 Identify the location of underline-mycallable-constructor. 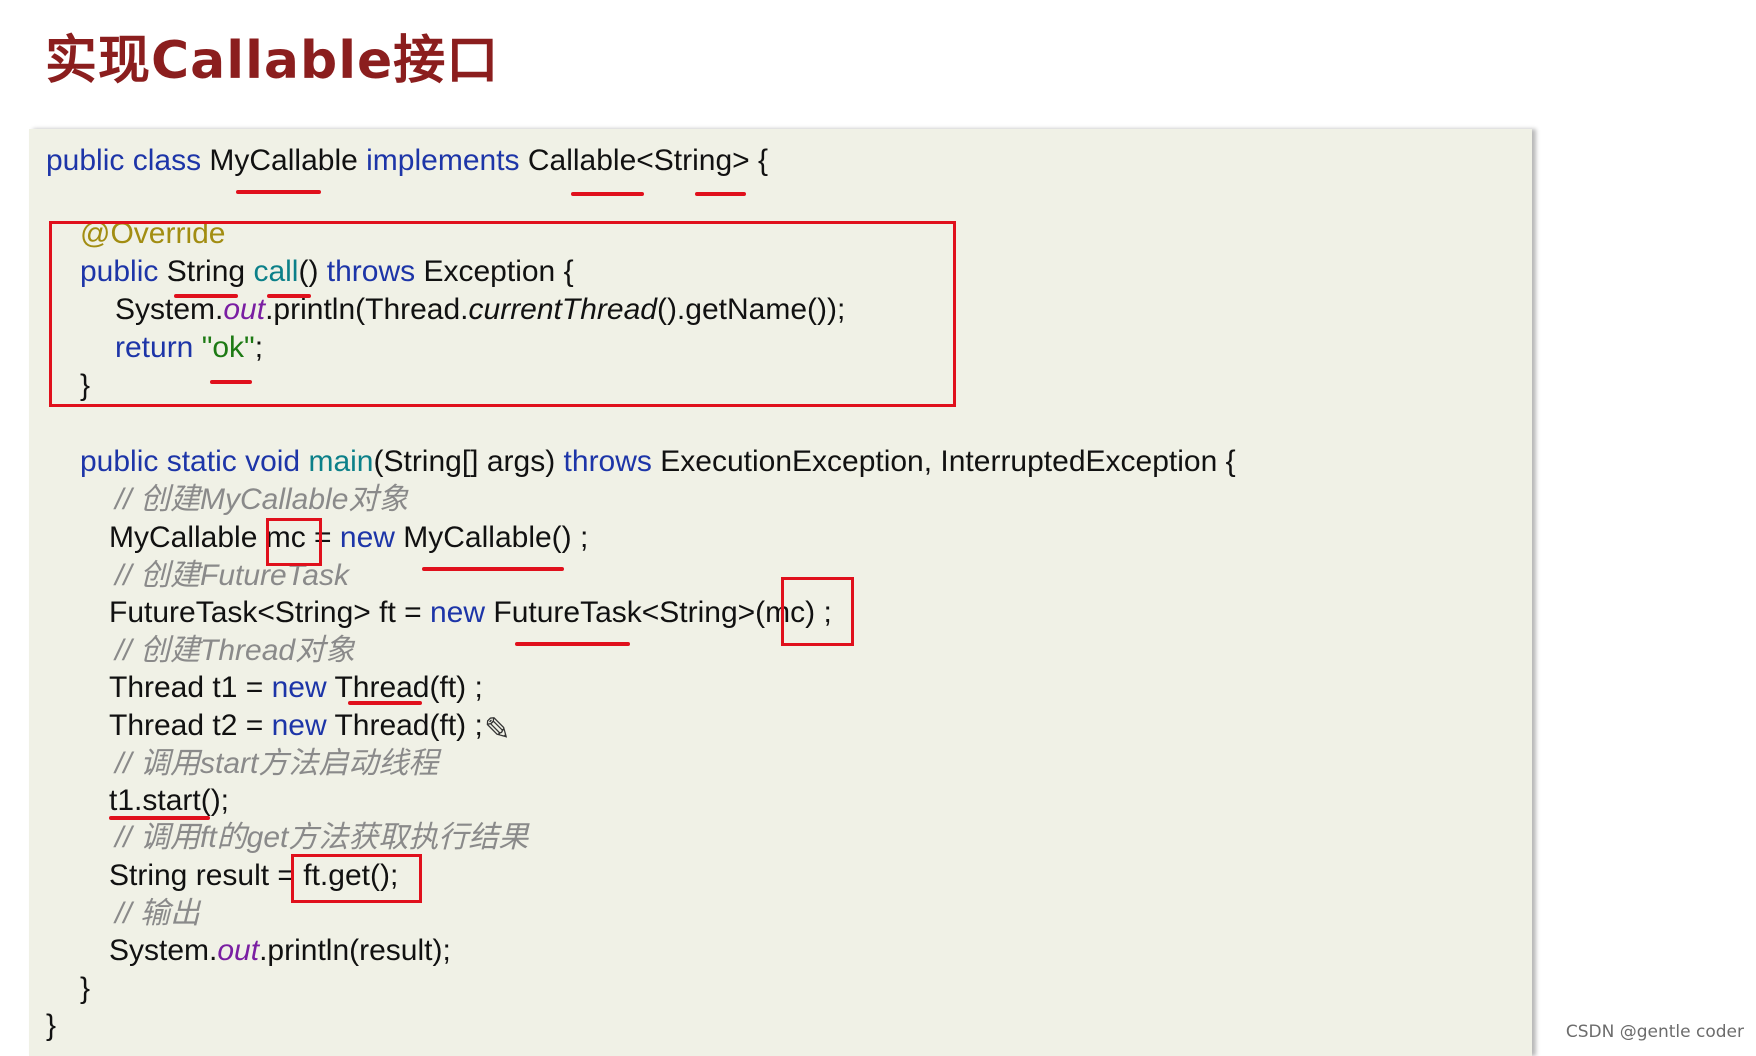
(493, 569).